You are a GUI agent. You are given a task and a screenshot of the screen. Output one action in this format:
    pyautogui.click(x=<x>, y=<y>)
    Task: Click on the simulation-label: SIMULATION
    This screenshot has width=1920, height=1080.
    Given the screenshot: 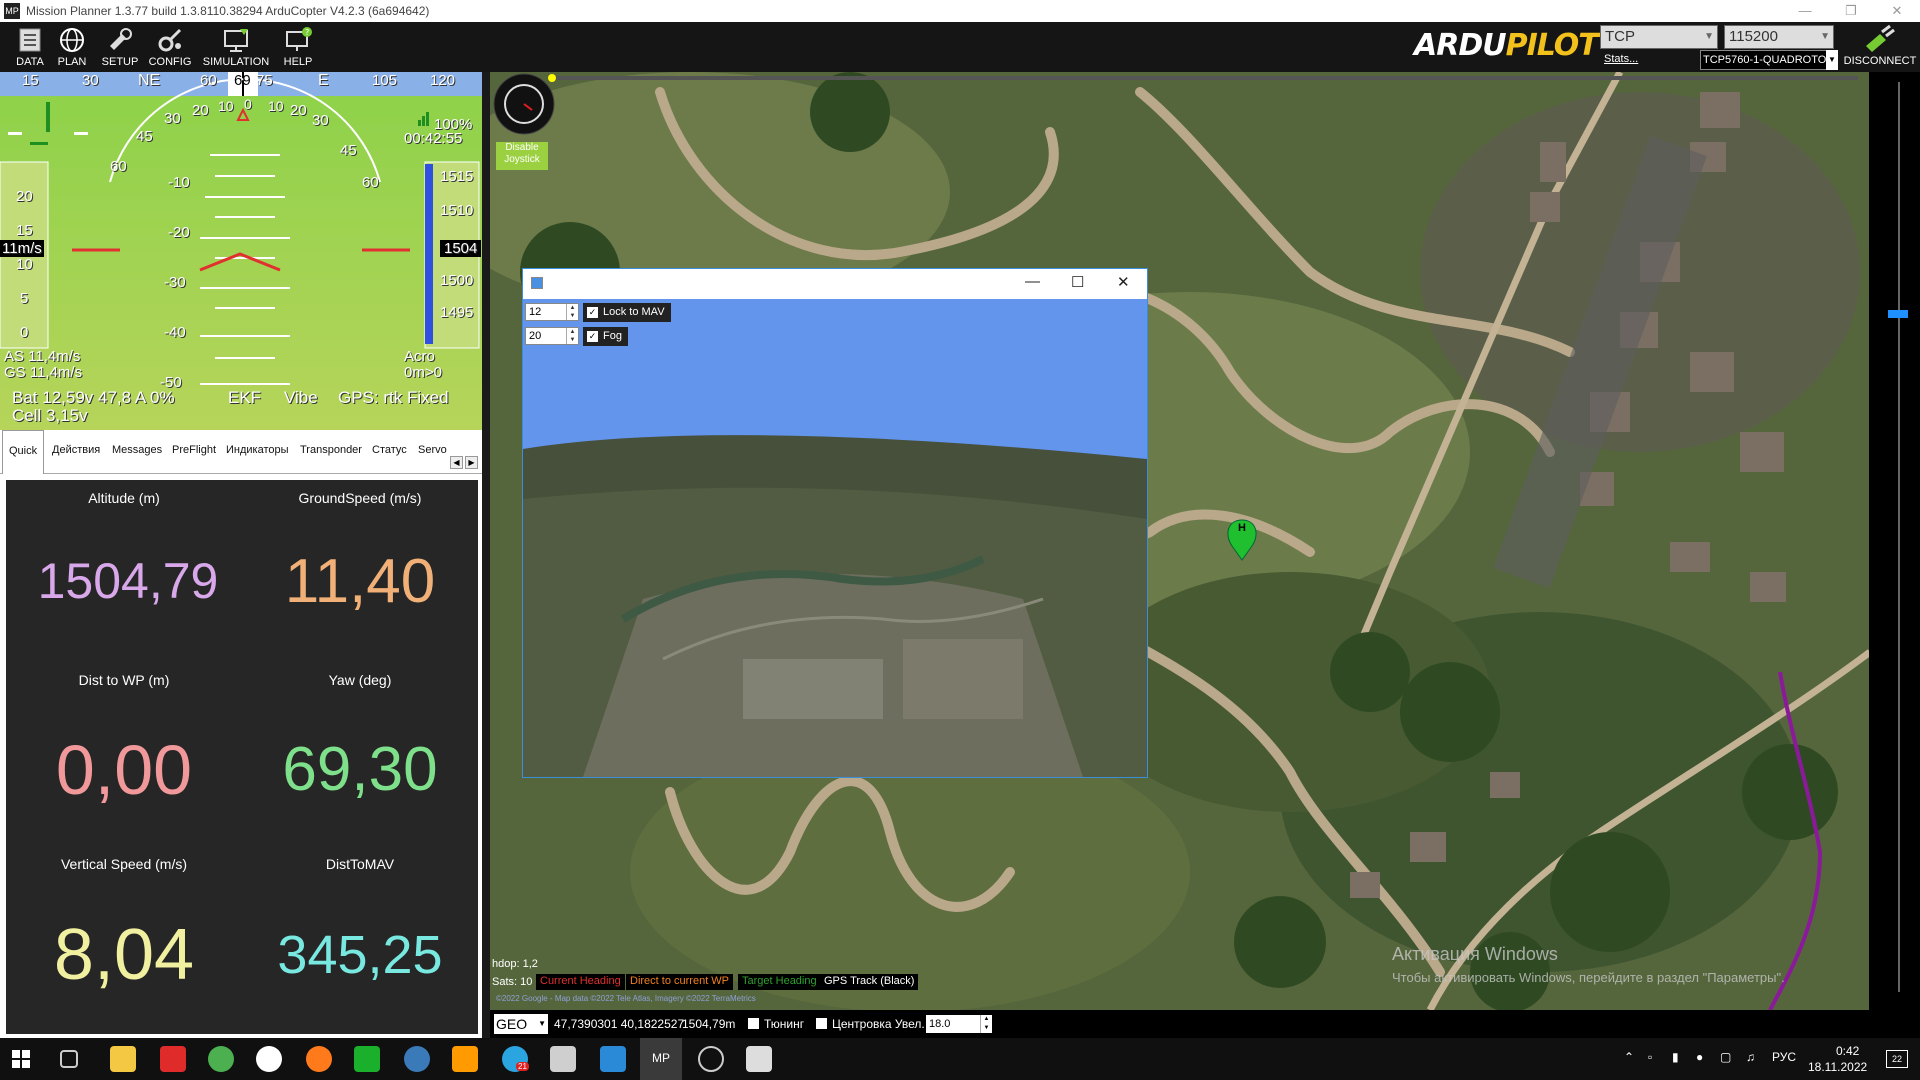 What is the action you would take?
    pyautogui.click(x=236, y=62)
    